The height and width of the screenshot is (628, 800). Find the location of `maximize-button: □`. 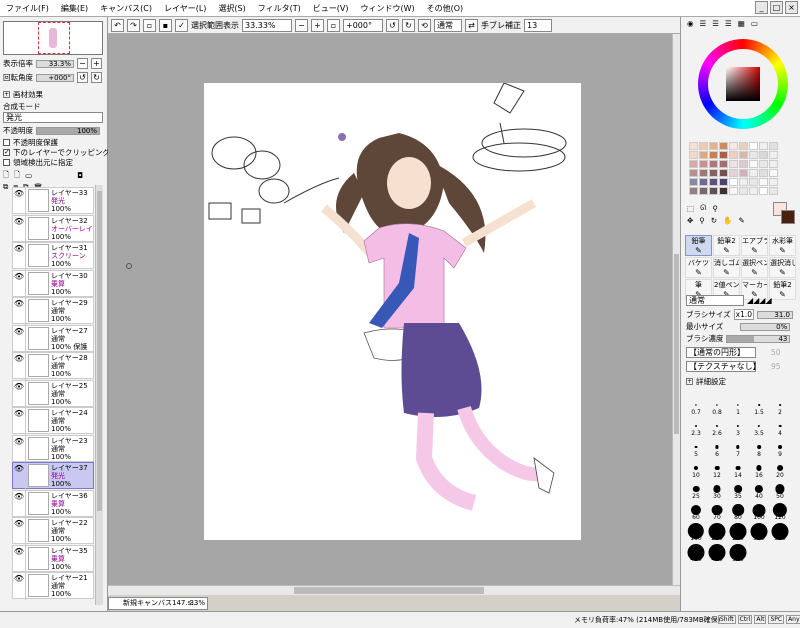

maximize-button: □ is located at coordinates (776, 7).